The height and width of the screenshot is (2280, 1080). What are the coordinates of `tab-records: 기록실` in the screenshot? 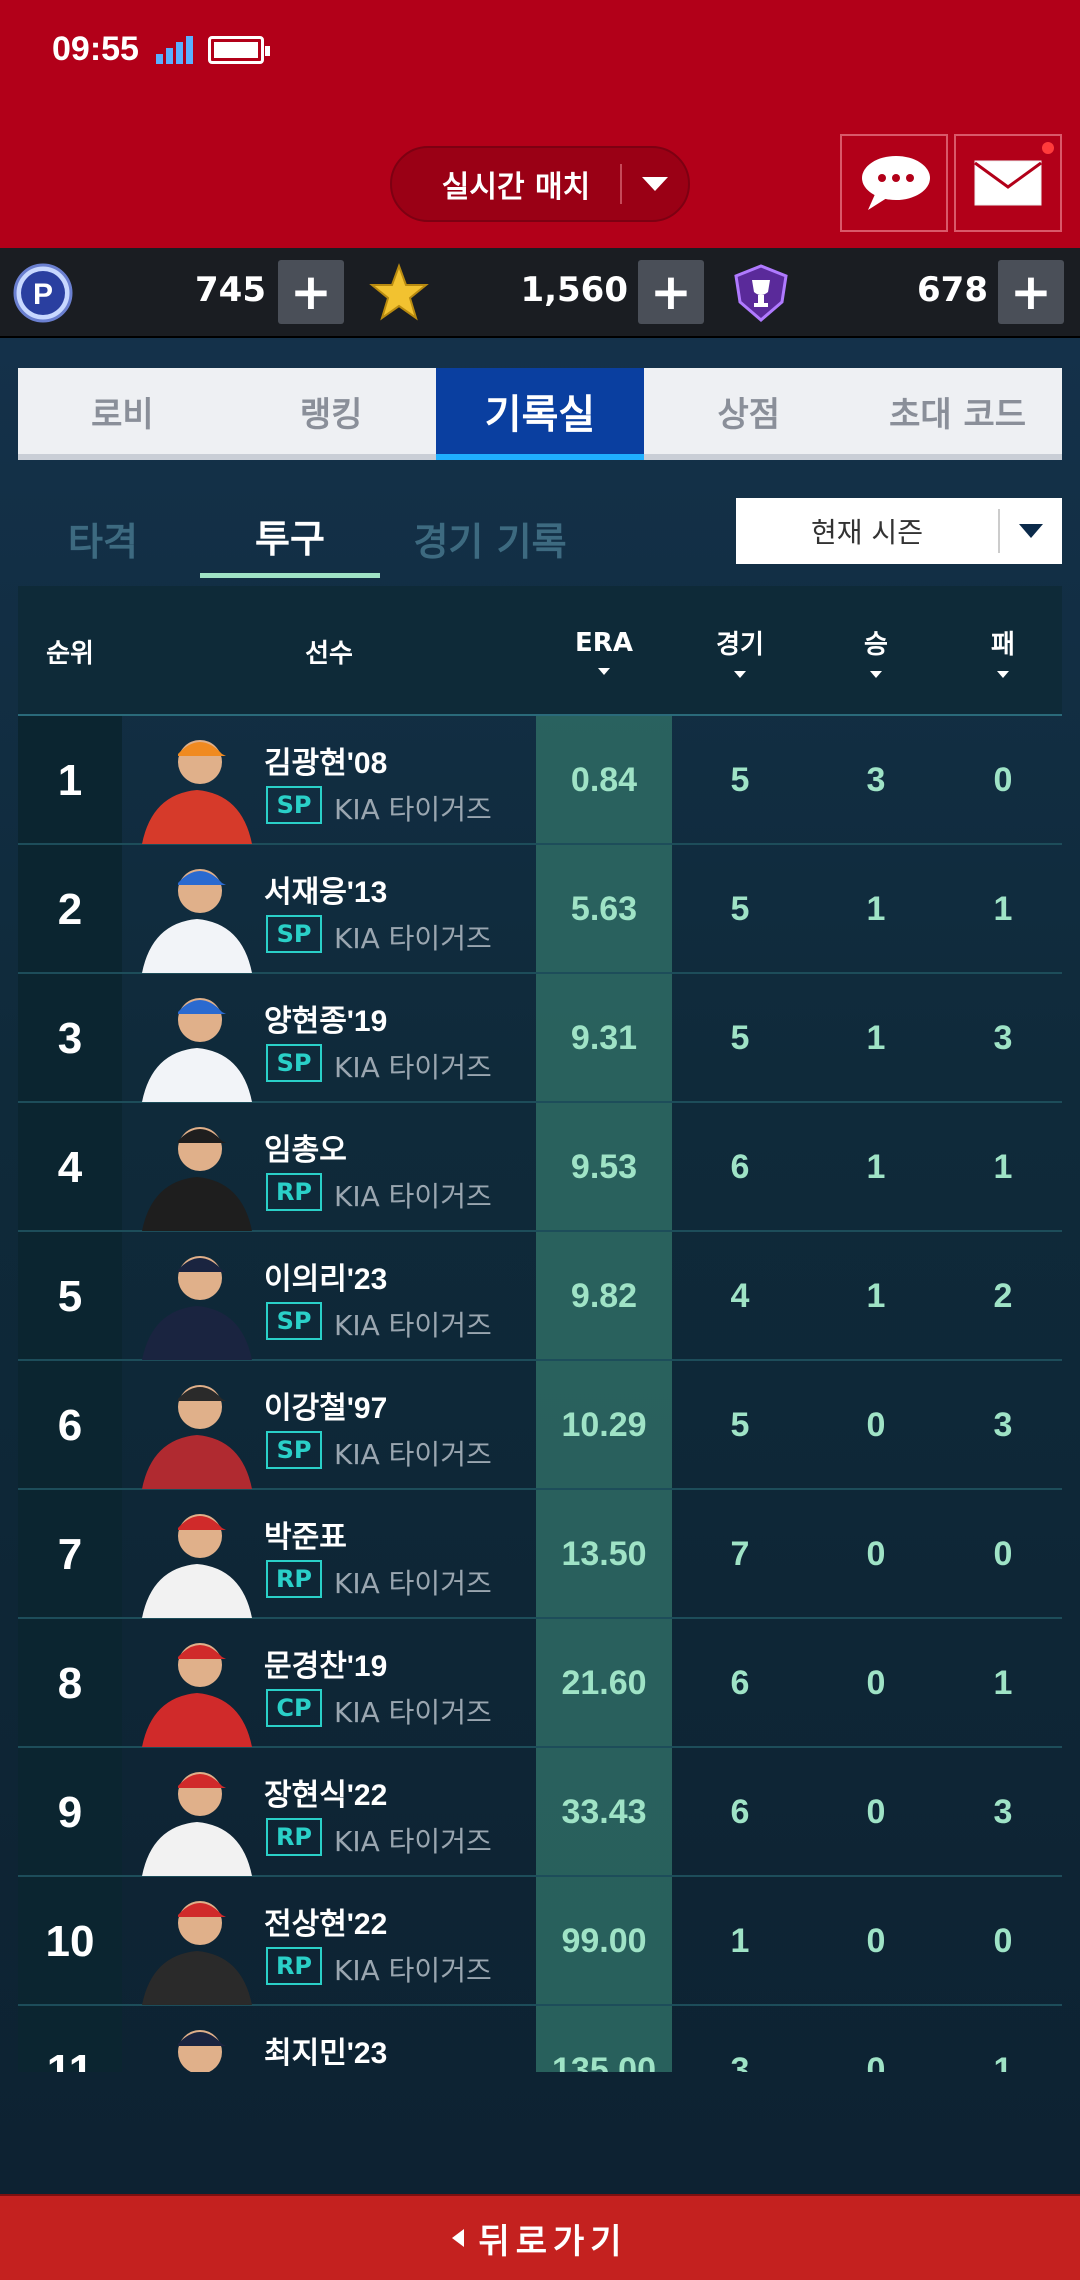 It's located at (540, 414).